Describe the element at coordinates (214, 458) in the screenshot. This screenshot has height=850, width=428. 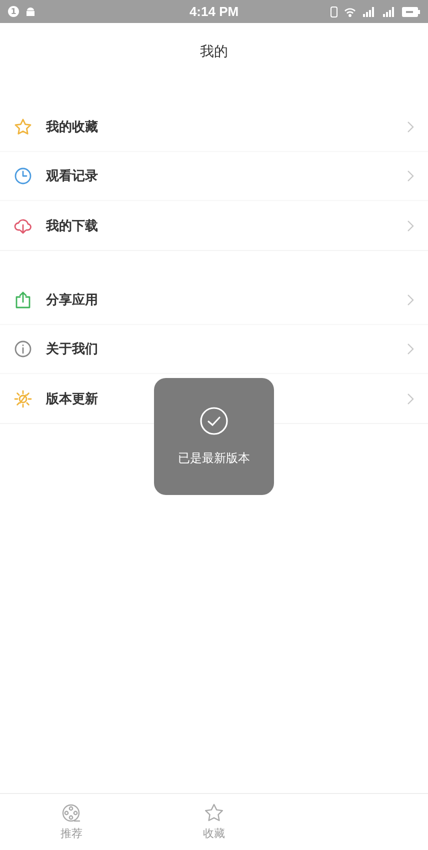
I see `toast-message: 已是最新版本` at that location.